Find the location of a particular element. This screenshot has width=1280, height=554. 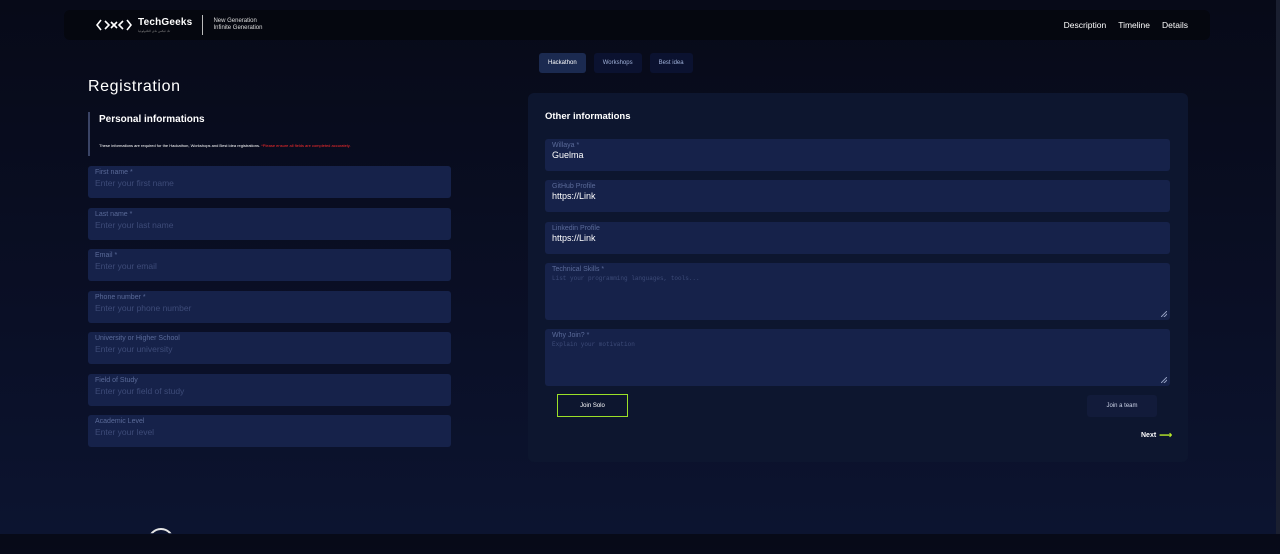

linkedin-field: Linkedin Profile is located at coordinates (857, 238).